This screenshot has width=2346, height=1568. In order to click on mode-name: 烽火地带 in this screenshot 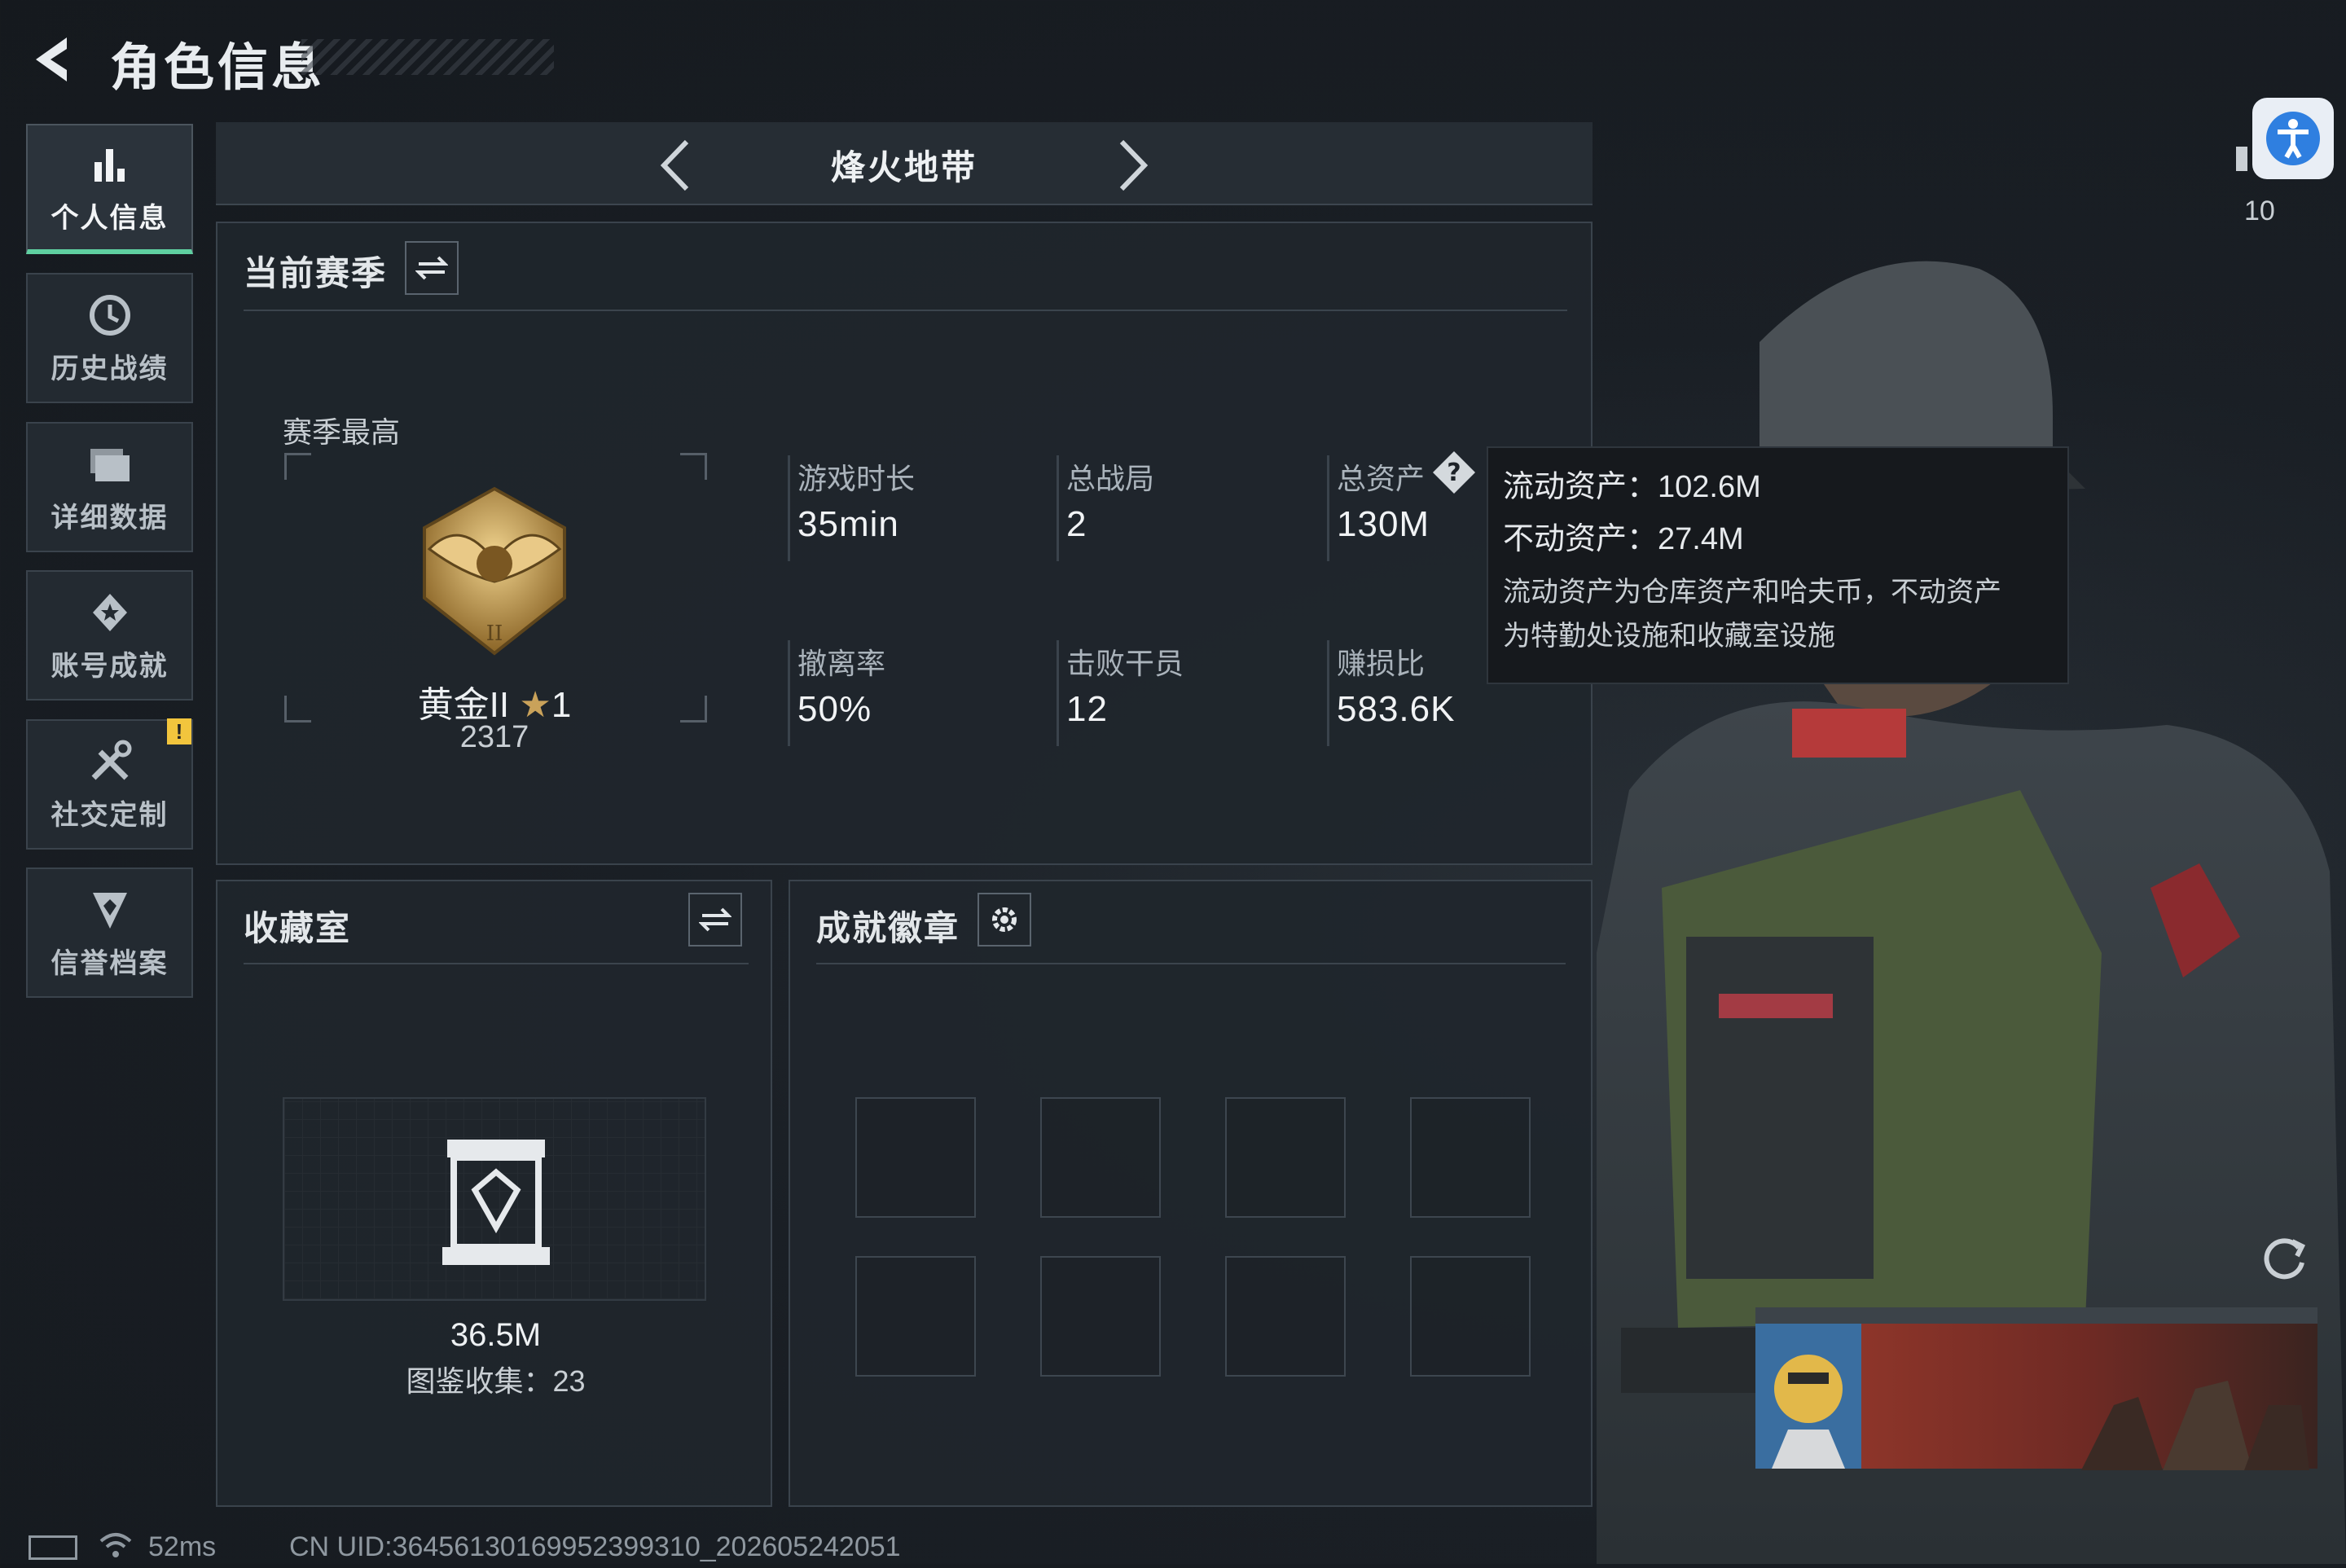, I will do `click(904, 167)`.